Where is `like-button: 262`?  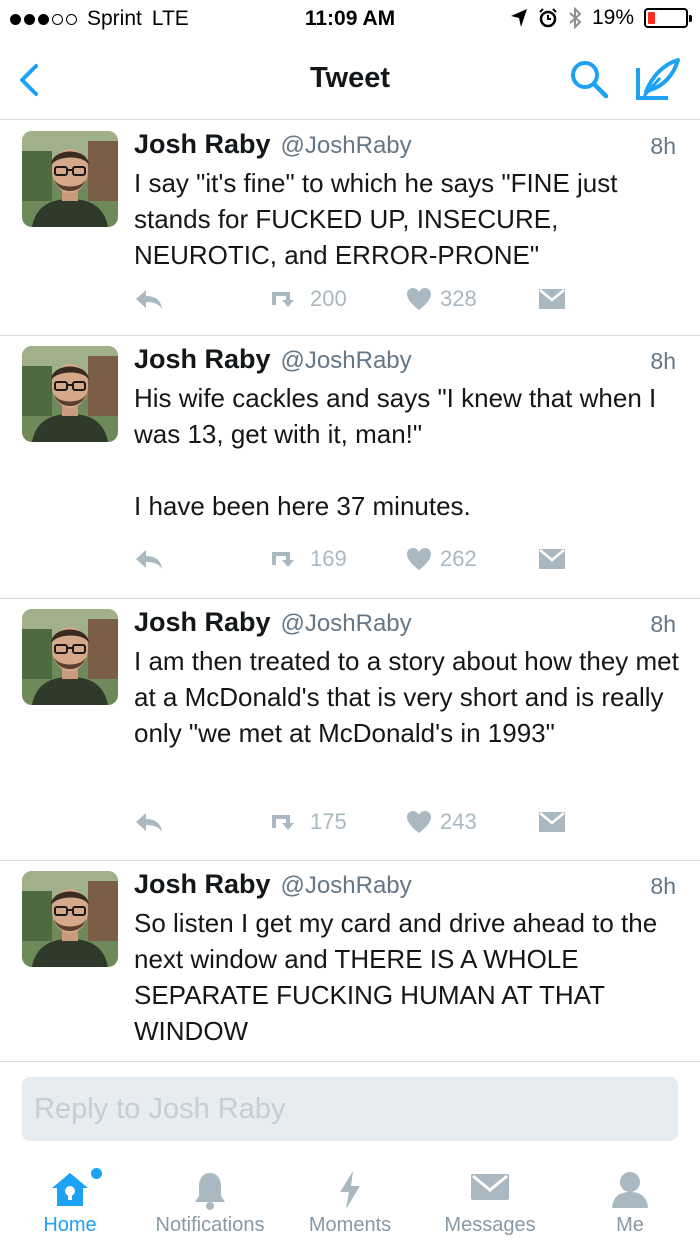 like-button: 262 is located at coordinates (471, 559).